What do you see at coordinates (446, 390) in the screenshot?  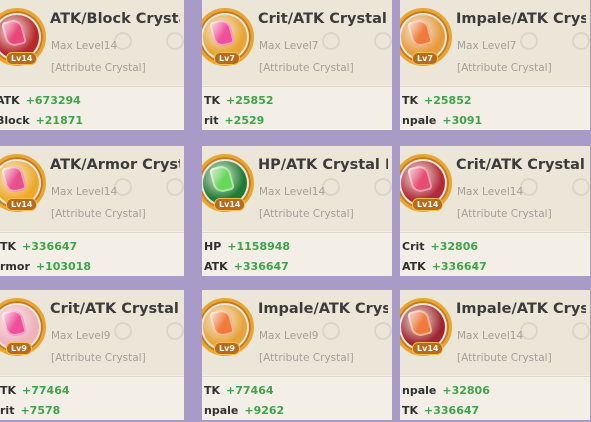 I see `stat-row: npale +32806` at bounding box center [446, 390].